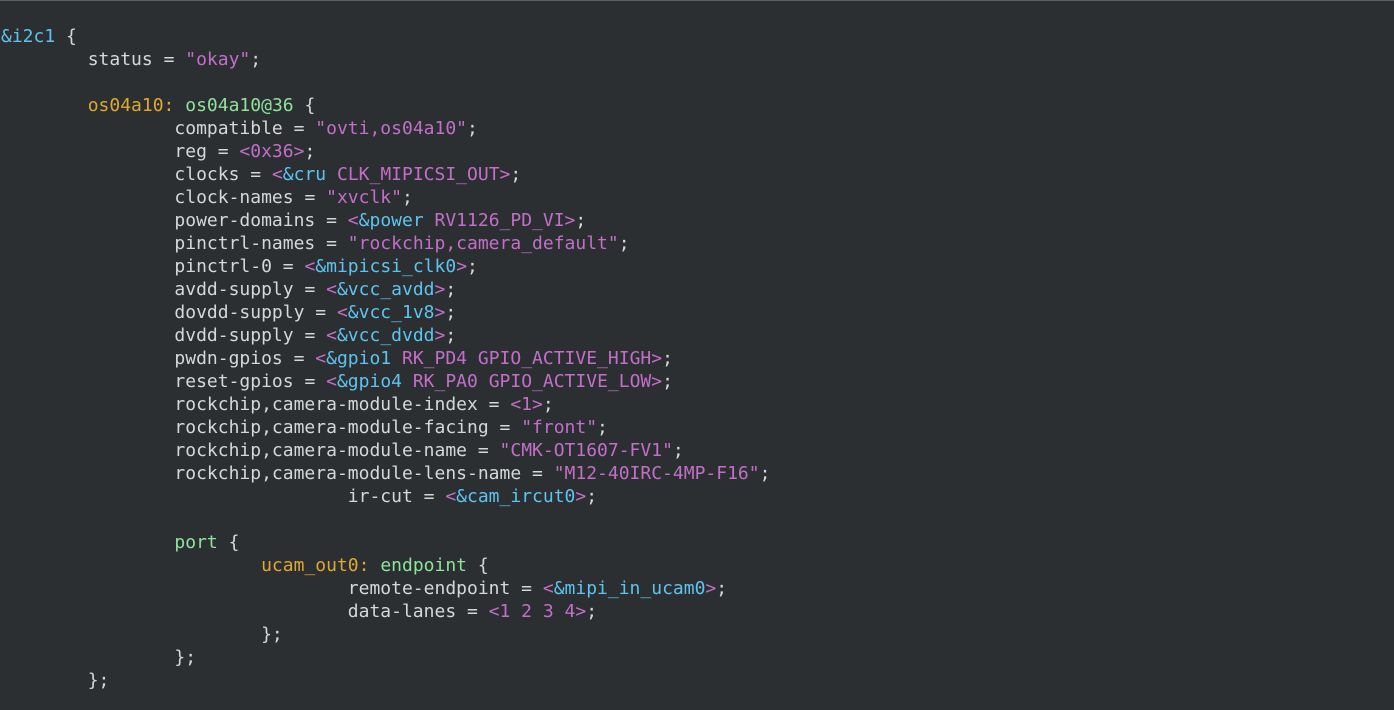 The image size is (1394, 710). Describe the element at coordinates (385, 36) in the screenshot. I see `code-line: &i2c1 {` at that location.